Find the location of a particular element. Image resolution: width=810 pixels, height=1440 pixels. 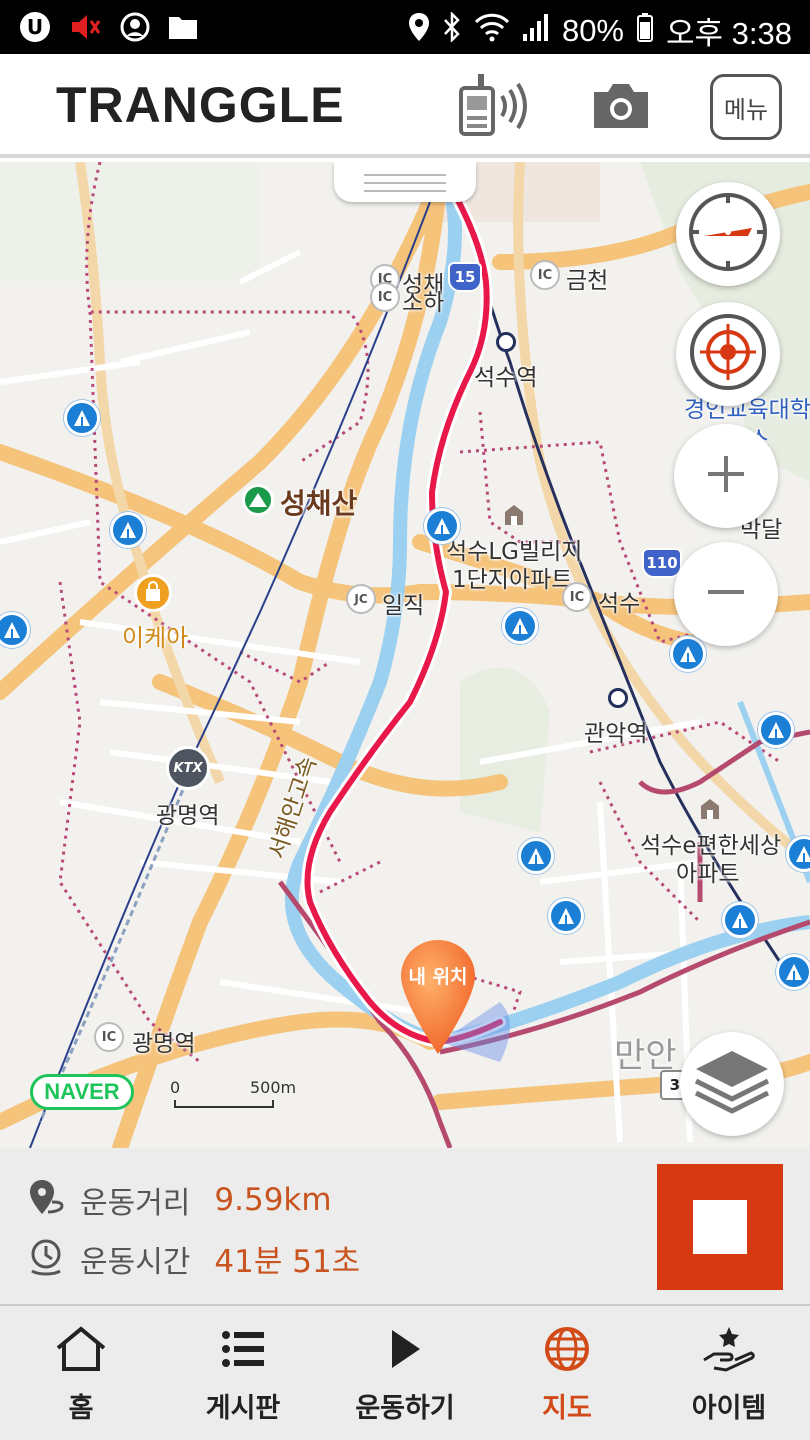

label-iljik-jc: 일직 is located at coordinates (403, 606).